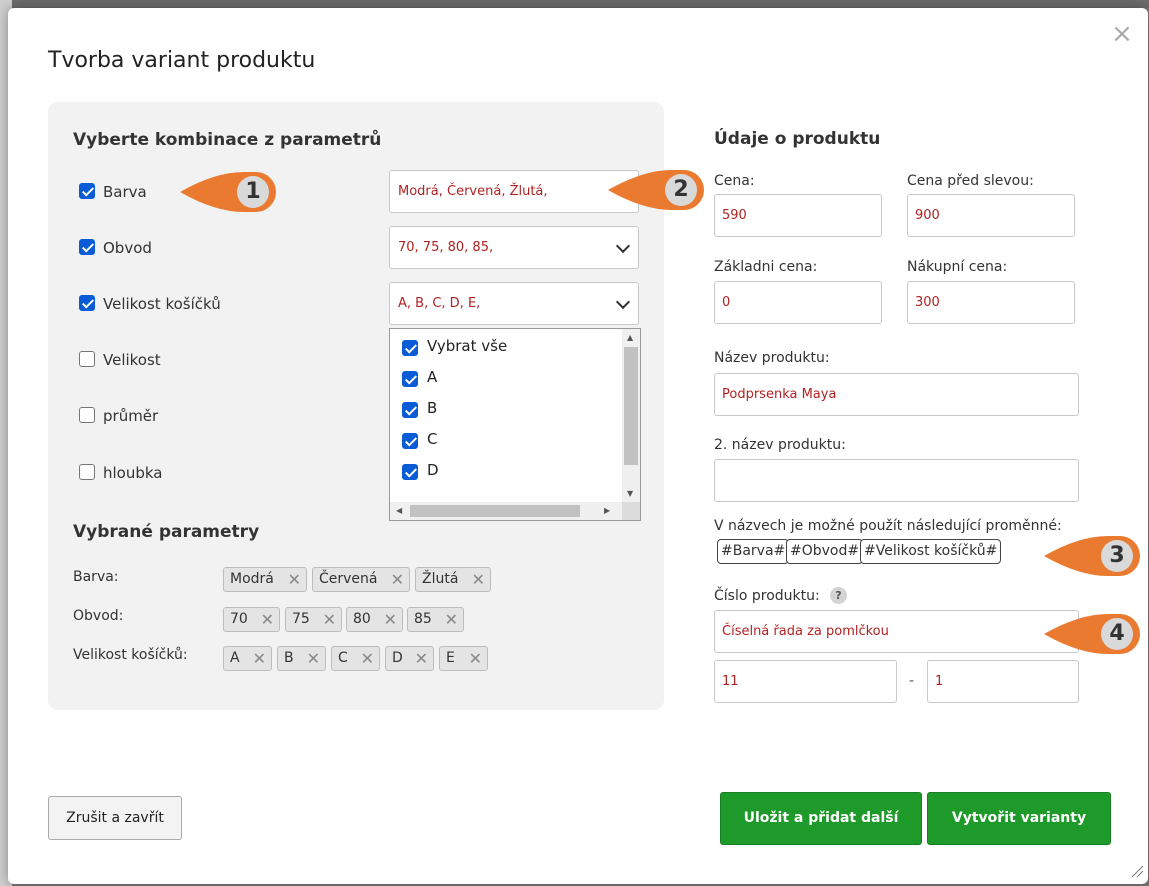  Describe the element at coordinates (247, 658) in the screenshot. I see `tag-a: A ✕` at that location.